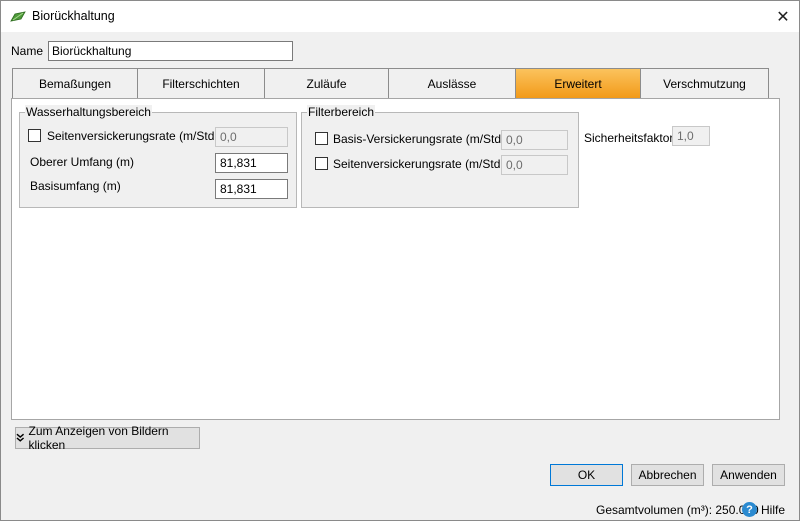 The height and width of the screenshot is (521, 800). What do you see at coordinates (341, 112) in the screenshot?
I see `filter-group-title: Filterbereich` at bounding box center [341, 112].